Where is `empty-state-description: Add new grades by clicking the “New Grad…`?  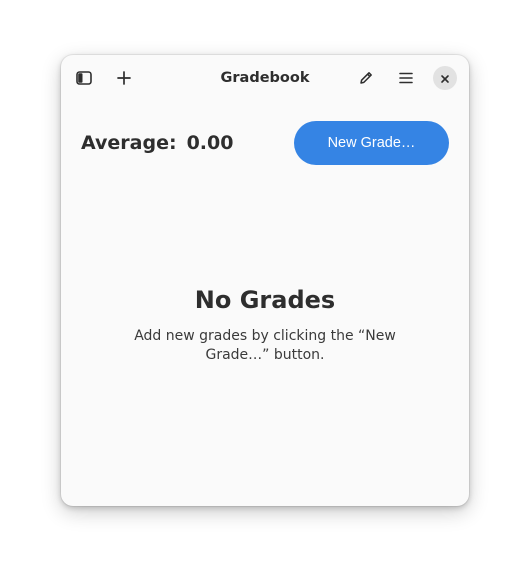
empty-state-description: Add new grades by clicking the “New Grad… is located at coordinates (265, 345).